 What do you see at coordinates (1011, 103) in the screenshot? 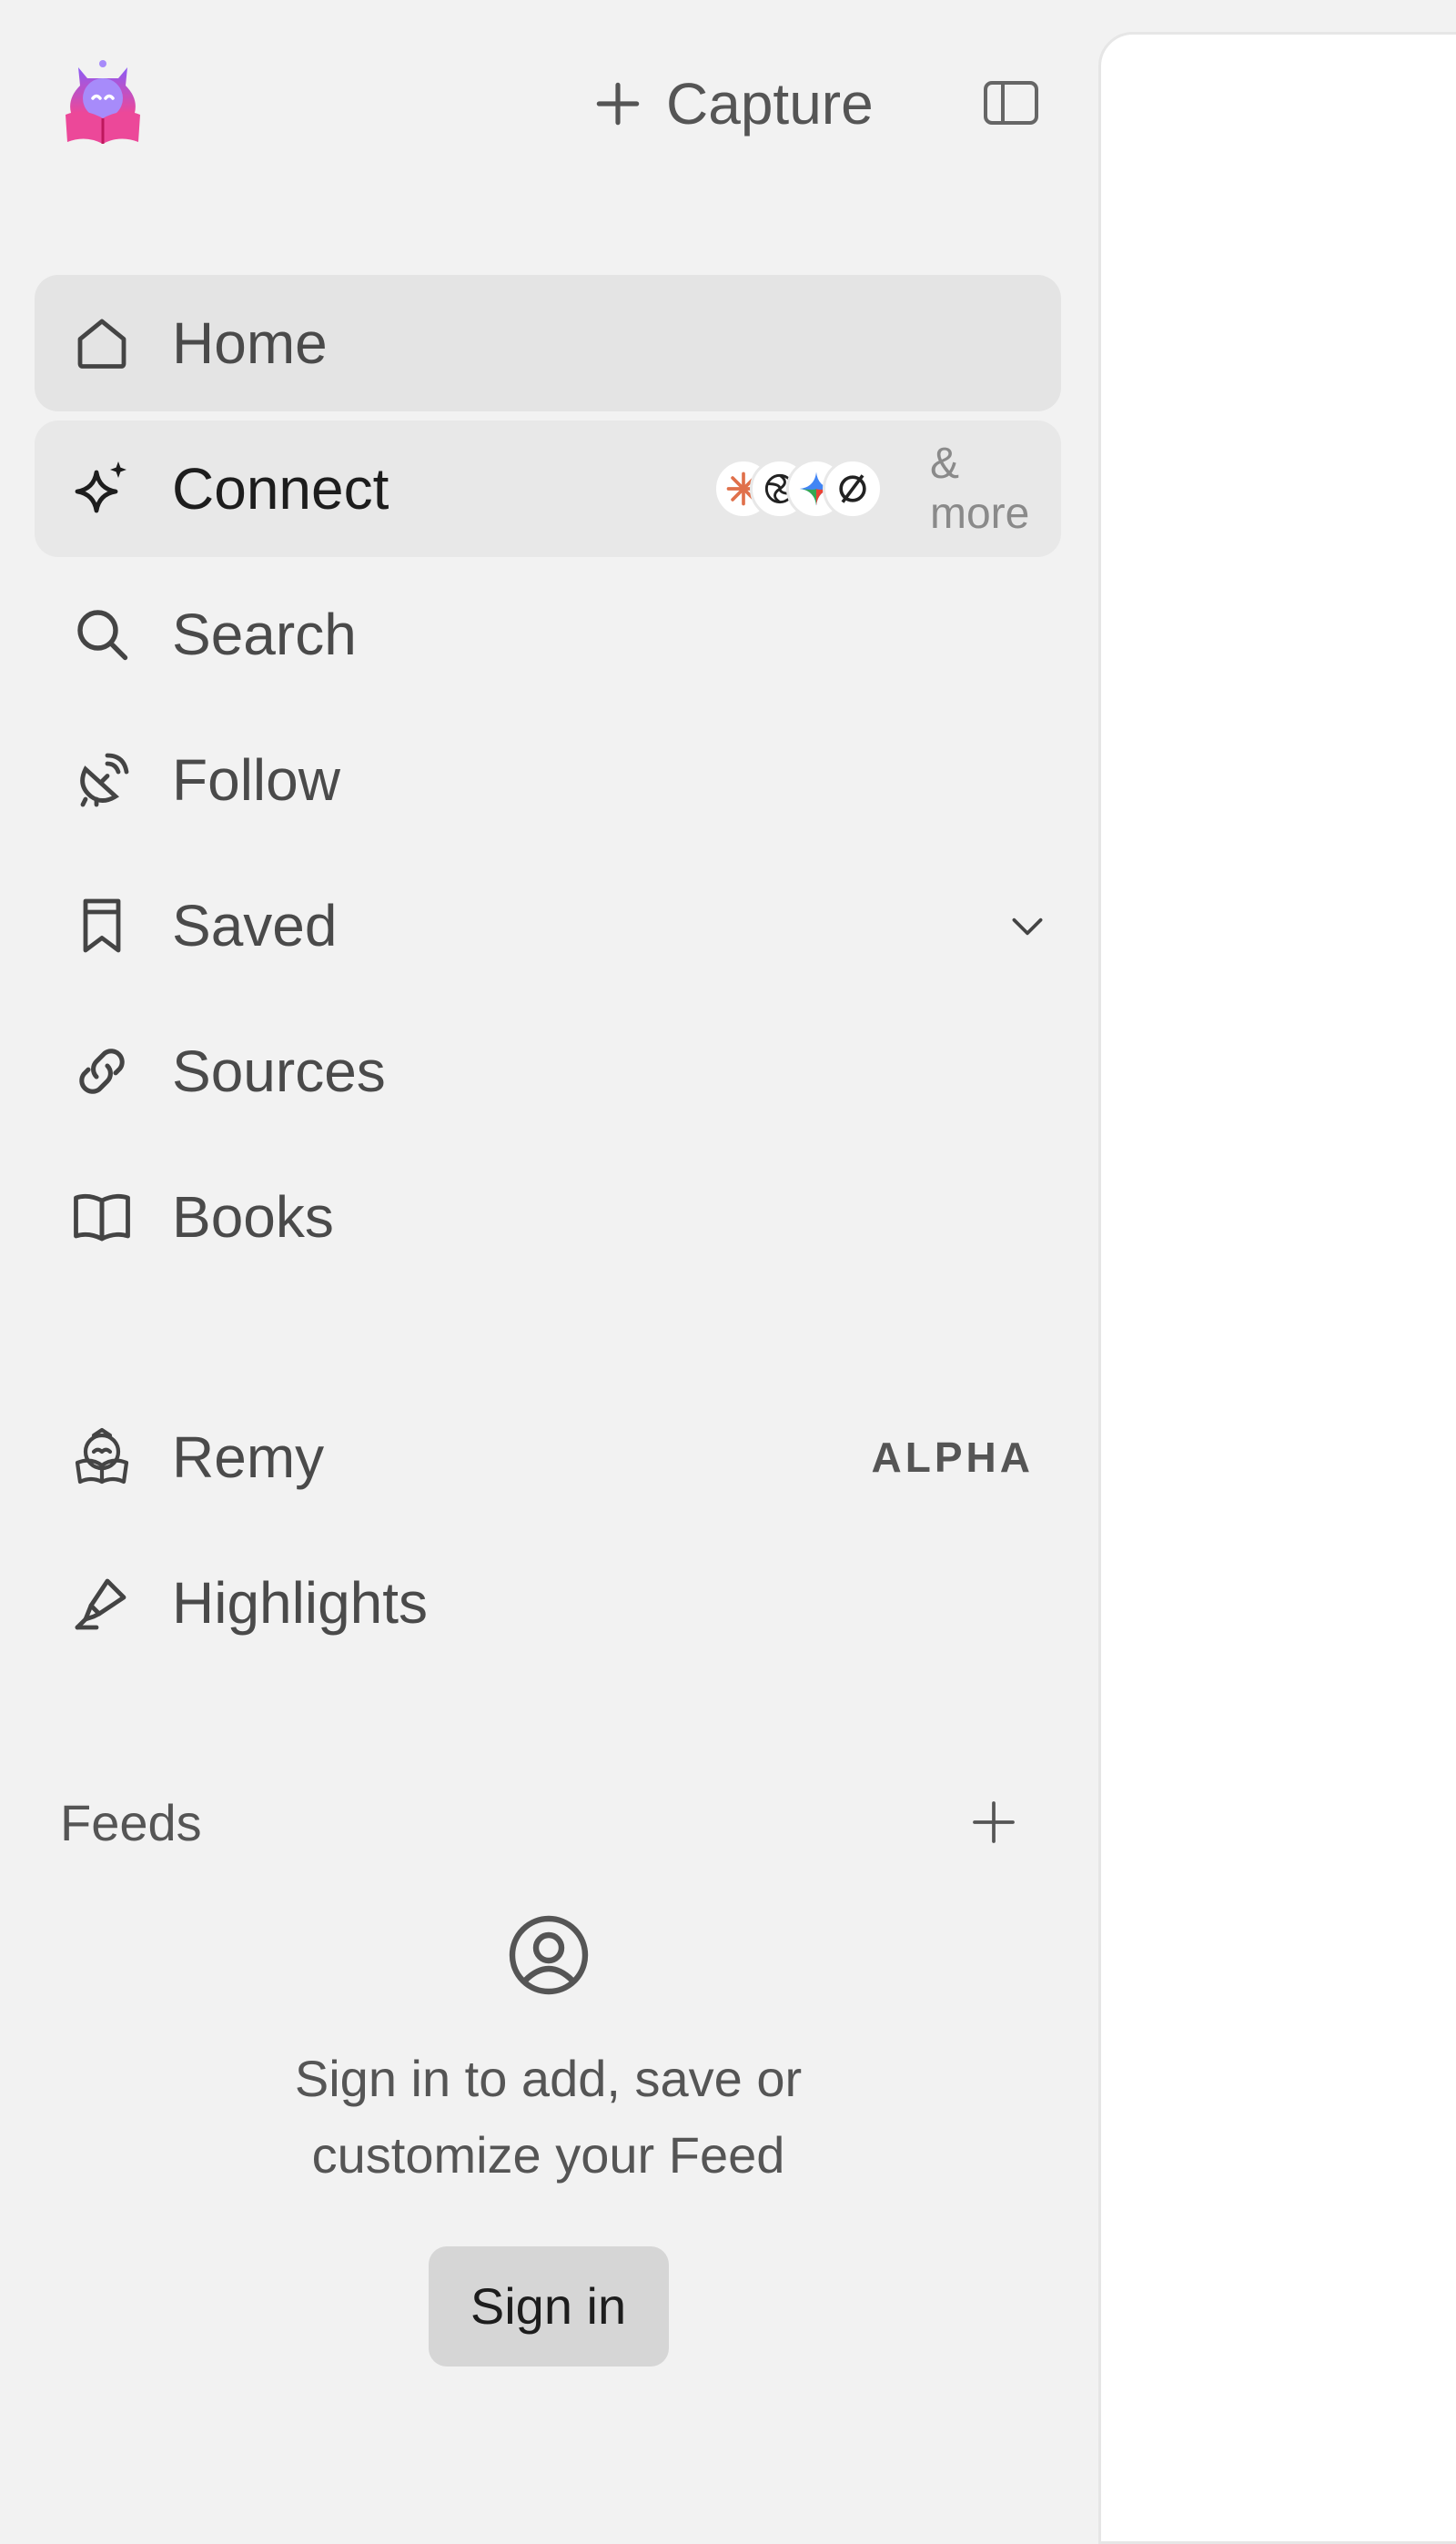
I see `sidebar-toggle-icon` at bounding box center [1011, 103].